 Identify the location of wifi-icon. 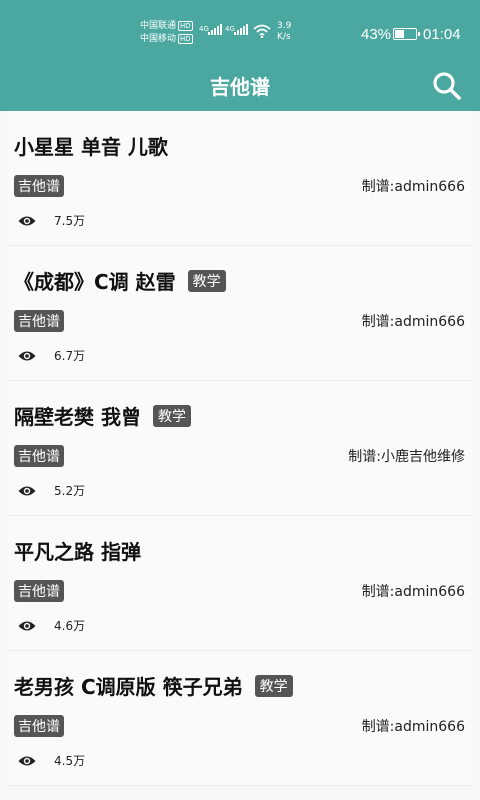
(262, 31).